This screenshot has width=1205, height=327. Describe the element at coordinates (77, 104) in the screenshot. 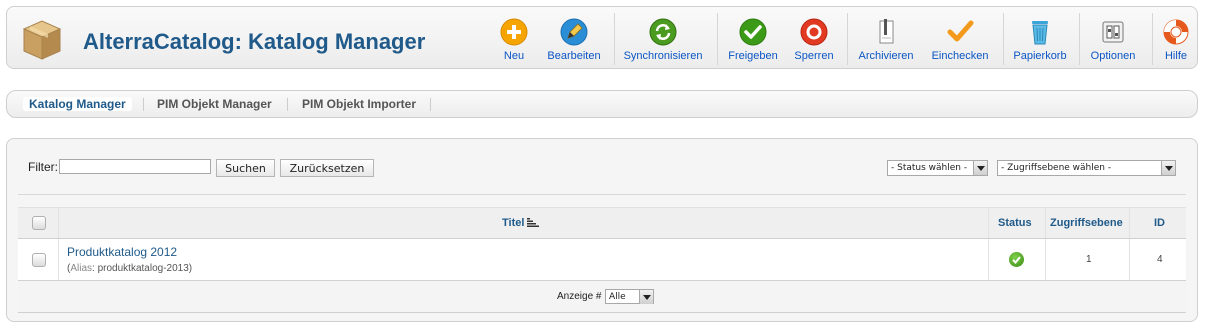

I see `tab-katalog-manager: Katalog Manager` at that location.